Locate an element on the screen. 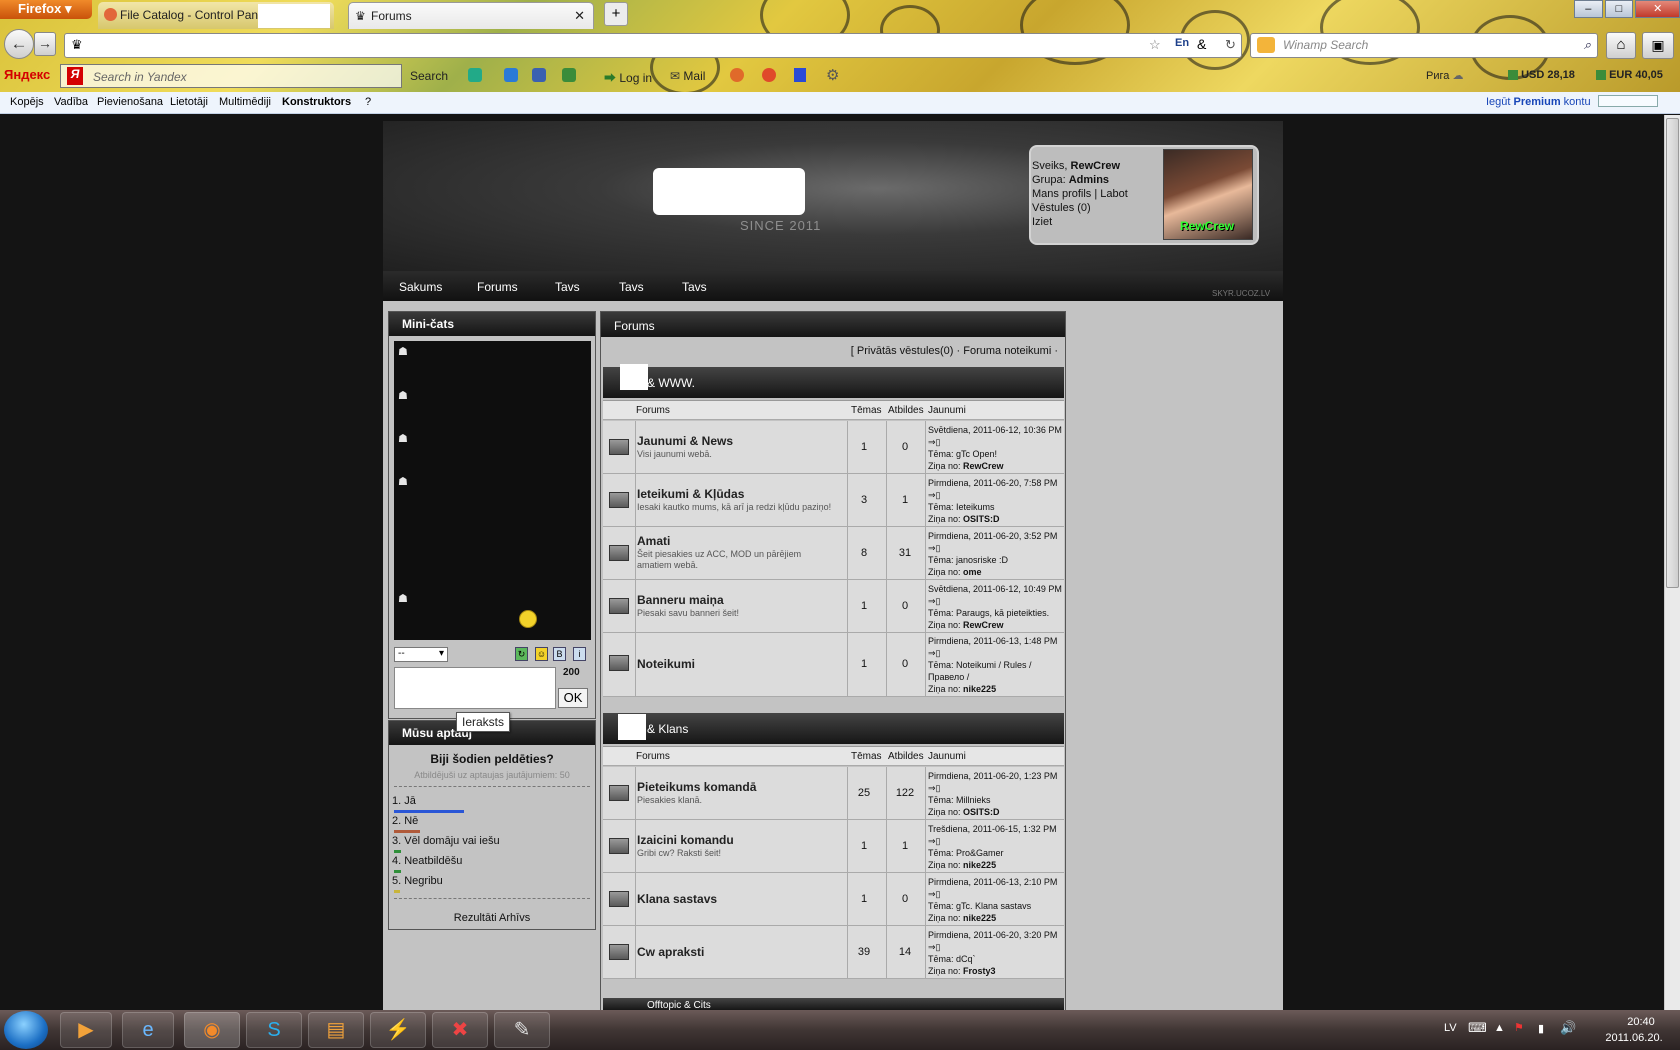  refresh-icon: ↻ is located at coordinates (521, 654).